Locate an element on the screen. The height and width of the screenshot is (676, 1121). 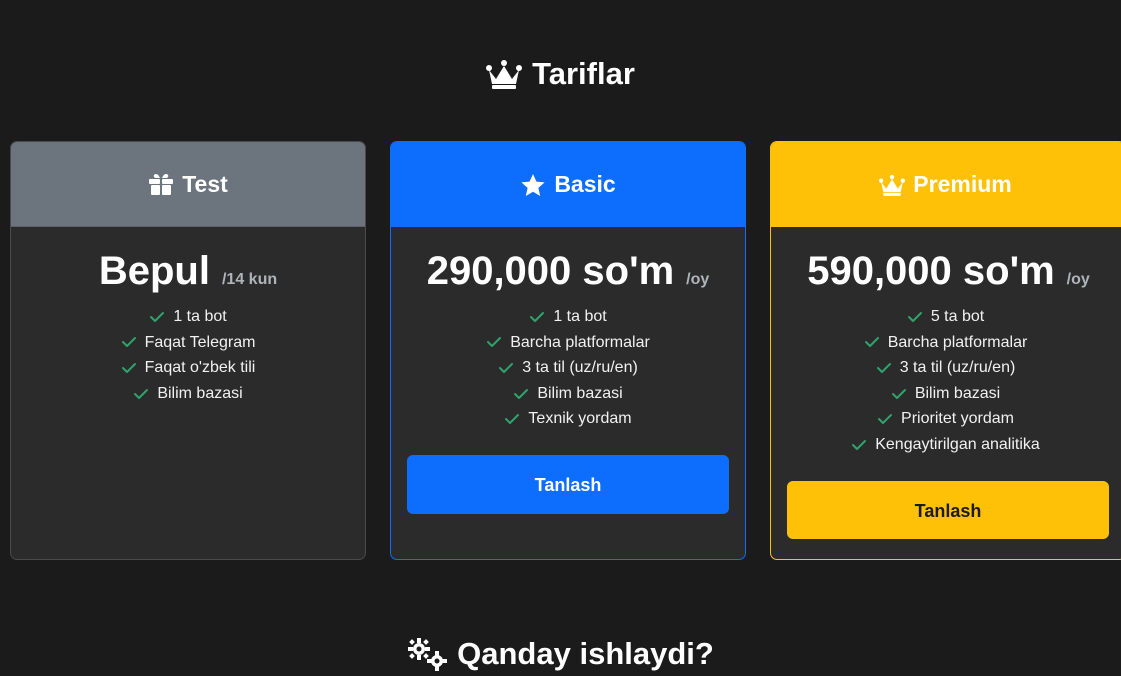
price-row: 290,000 so'm /oy is located at coordinates (568, 271).